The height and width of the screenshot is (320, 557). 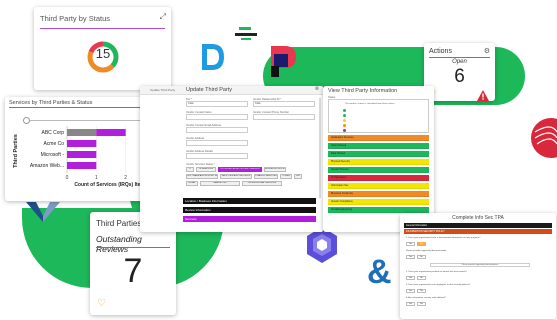 What do you see at coordinates (378, 170) in the screenshot?
I see `status-row: Vendor Process` at bounding box center [378, 170].